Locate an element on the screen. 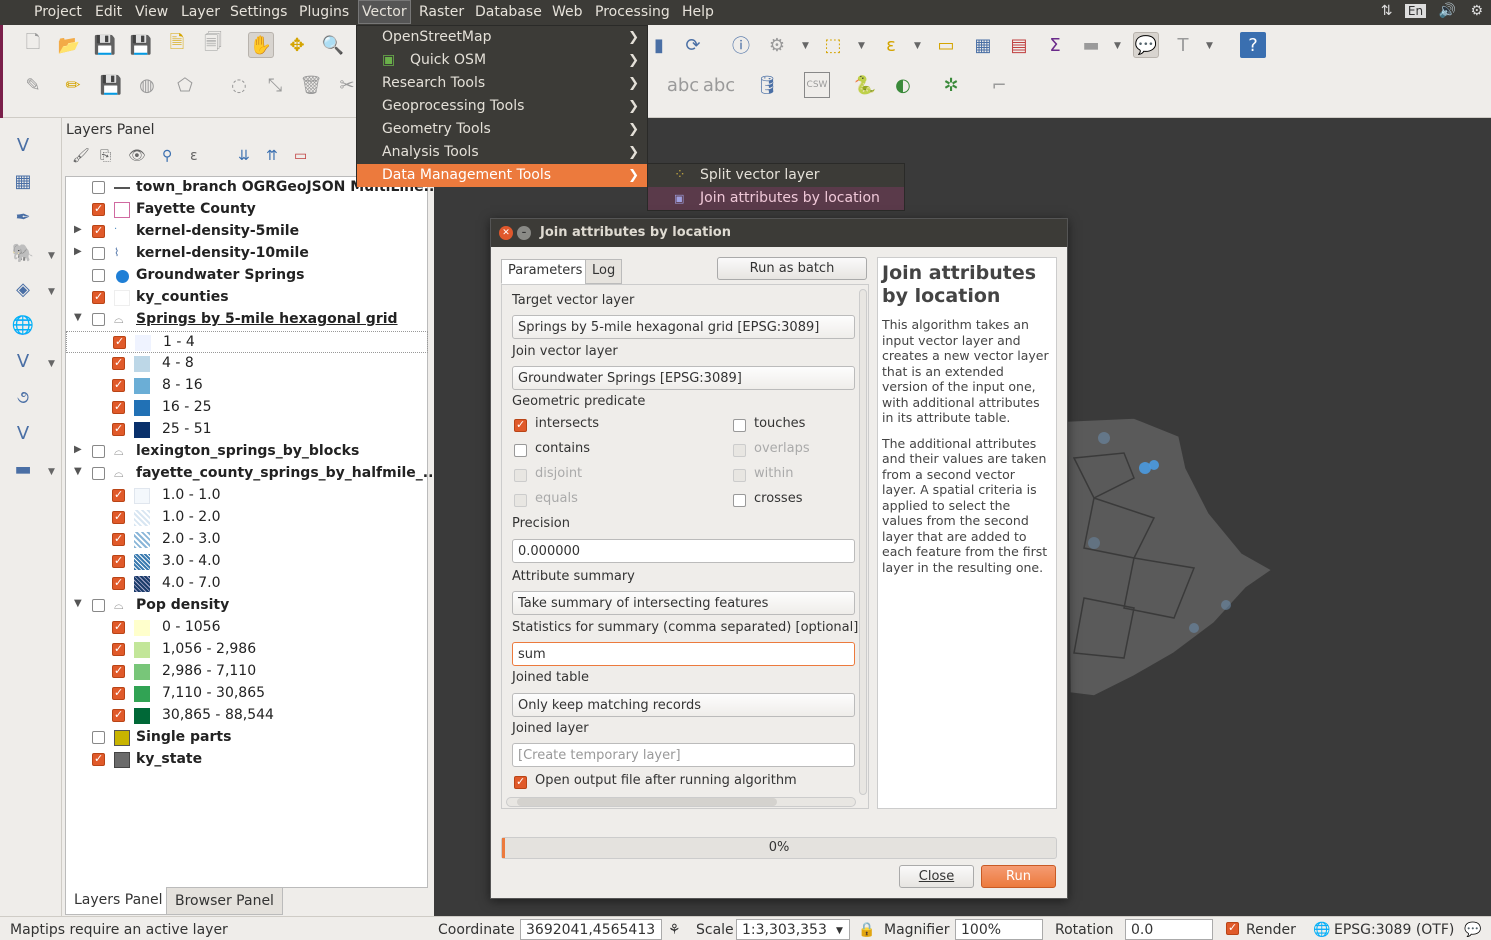  spatialite-dropdown-icon: ▼ is located at coordinates (51, 292).